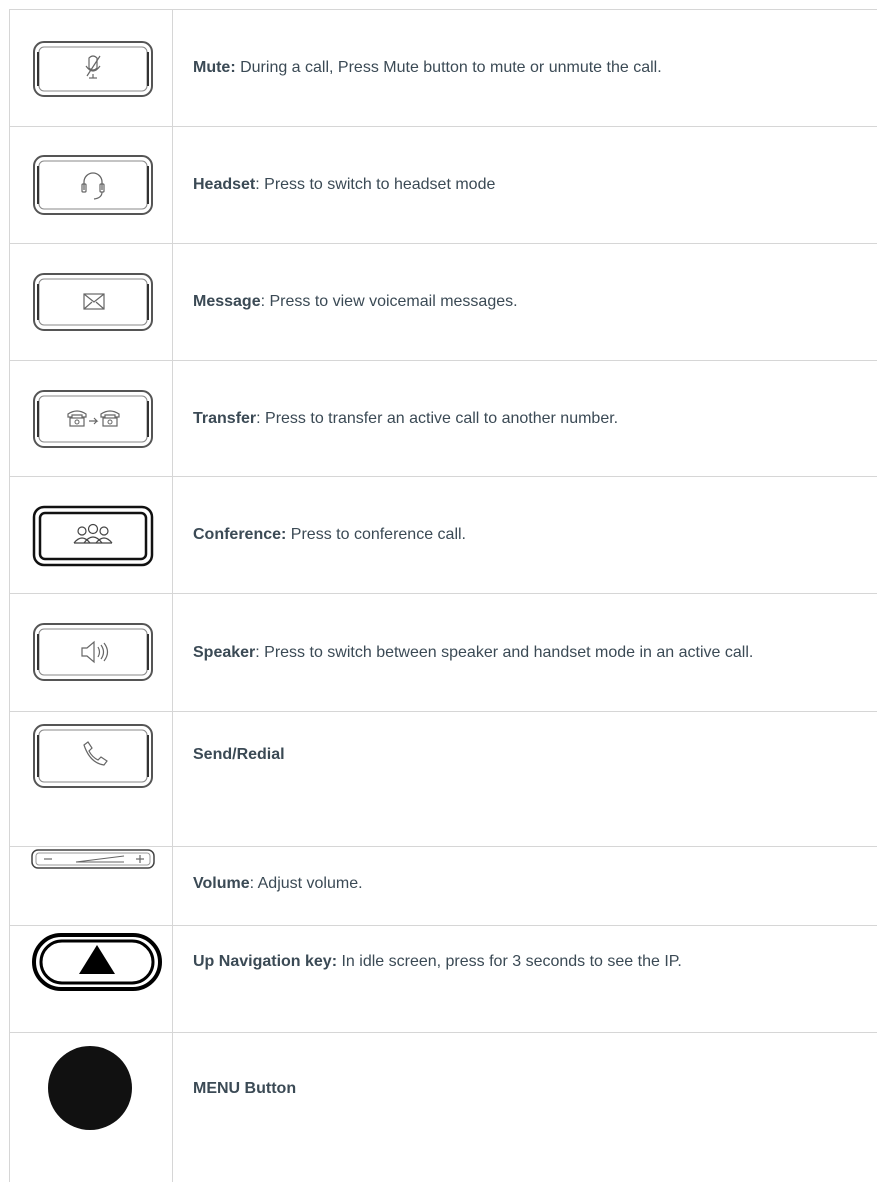  Describe the element at coordinates (93, 859) in the screenshot. I see `volume-bar-icon` at that location.